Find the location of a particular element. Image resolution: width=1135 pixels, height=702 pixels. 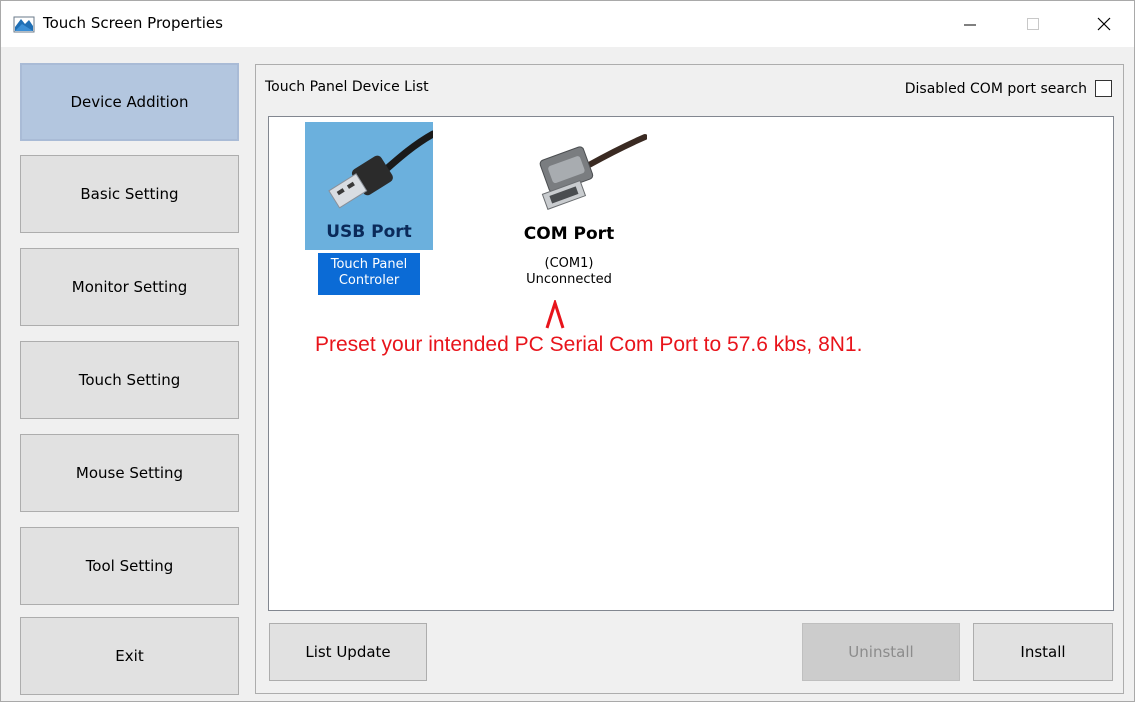

maximize-icon is located at coordinates (1033, 24).